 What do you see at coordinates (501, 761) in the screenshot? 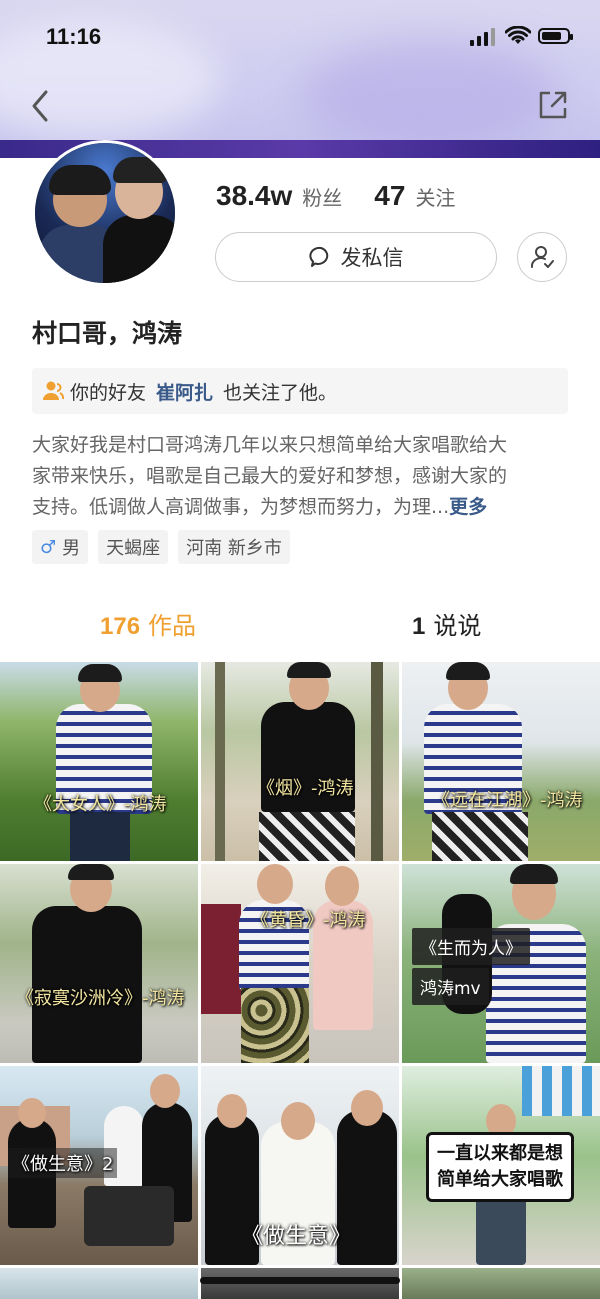
I see `video-tile: 《远在江湖》-鸿涛` at bounding box center [501, 761].